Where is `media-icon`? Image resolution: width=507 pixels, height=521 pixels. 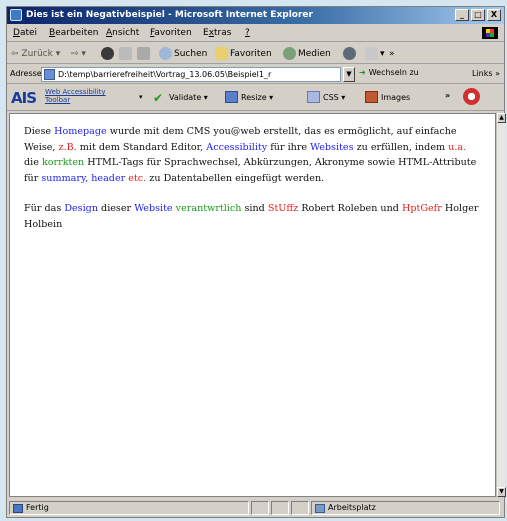
media-icon is located at coordinates (289, 53).